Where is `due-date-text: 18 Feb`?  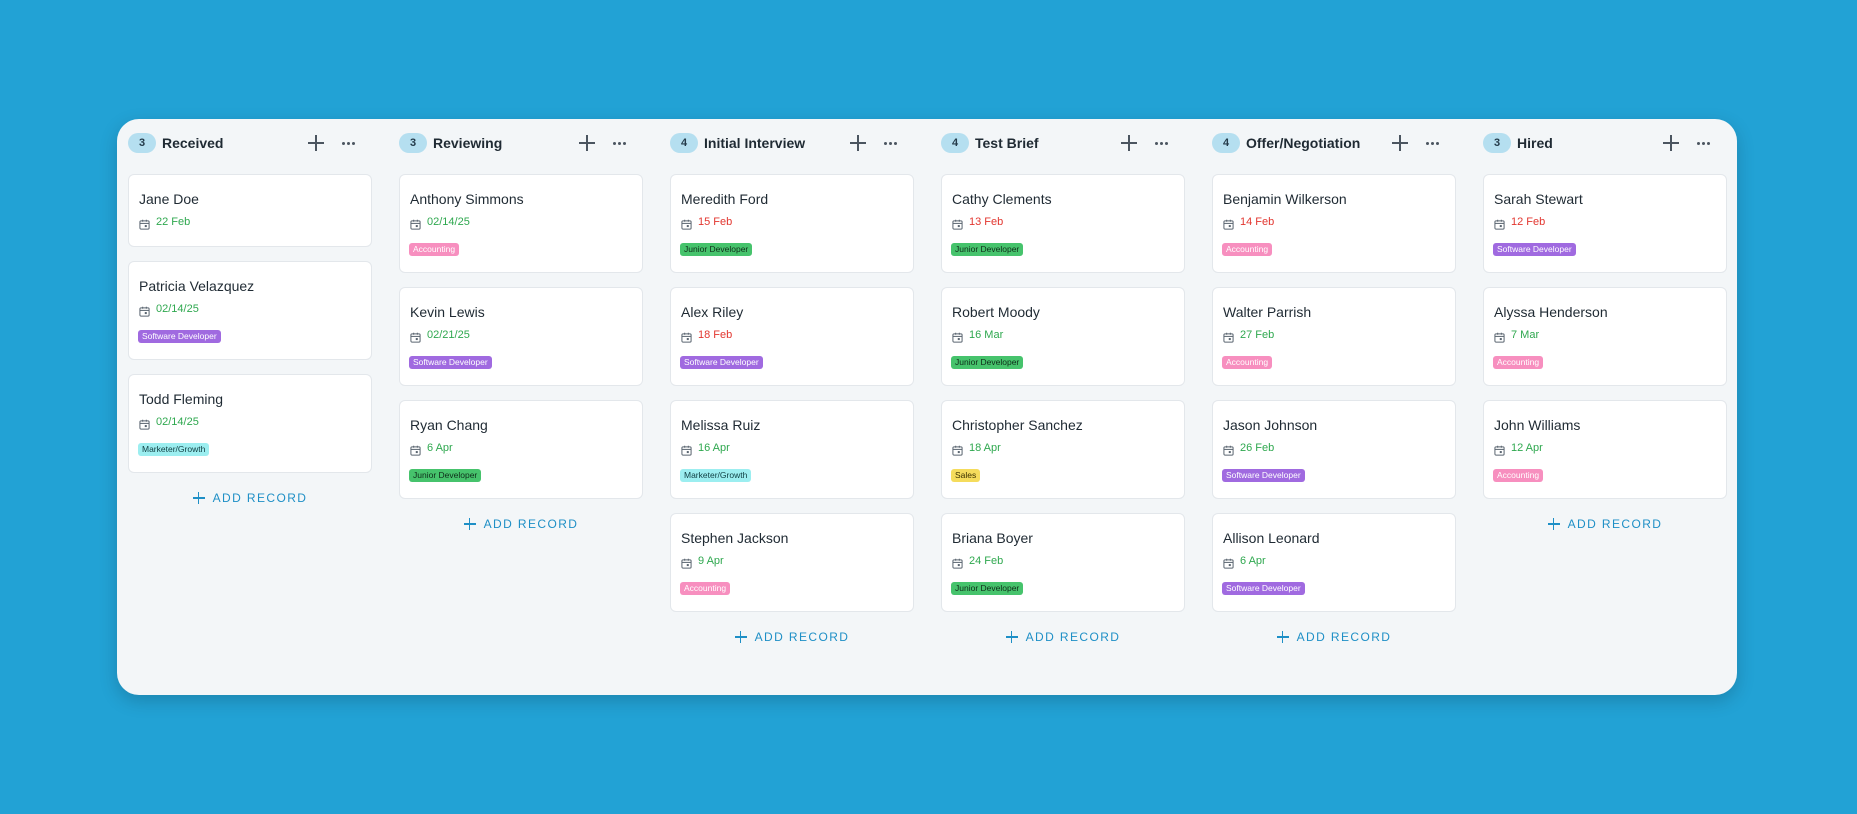
due-date-text: 18 Feb is located at coordinates (715, 335).